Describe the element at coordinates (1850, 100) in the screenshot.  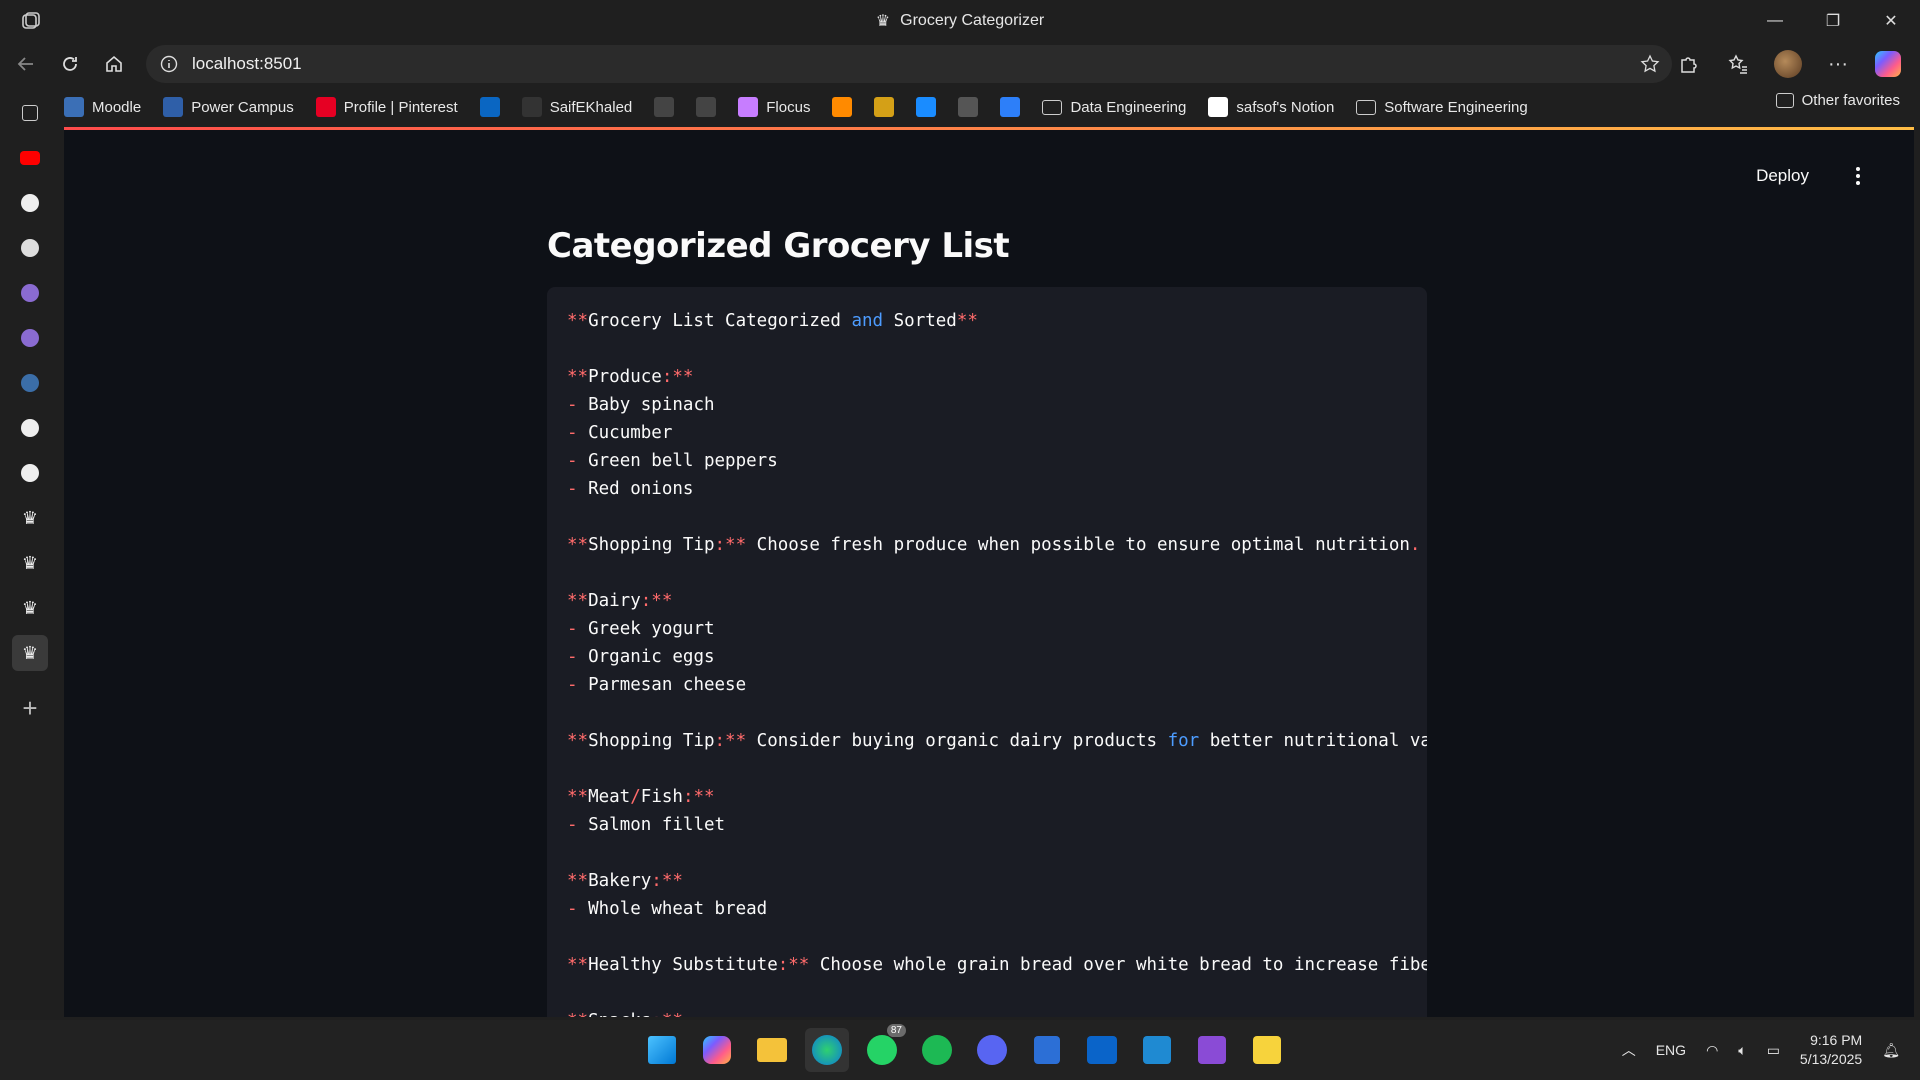
I see `other-favorites-label: Other favorites` at that location.